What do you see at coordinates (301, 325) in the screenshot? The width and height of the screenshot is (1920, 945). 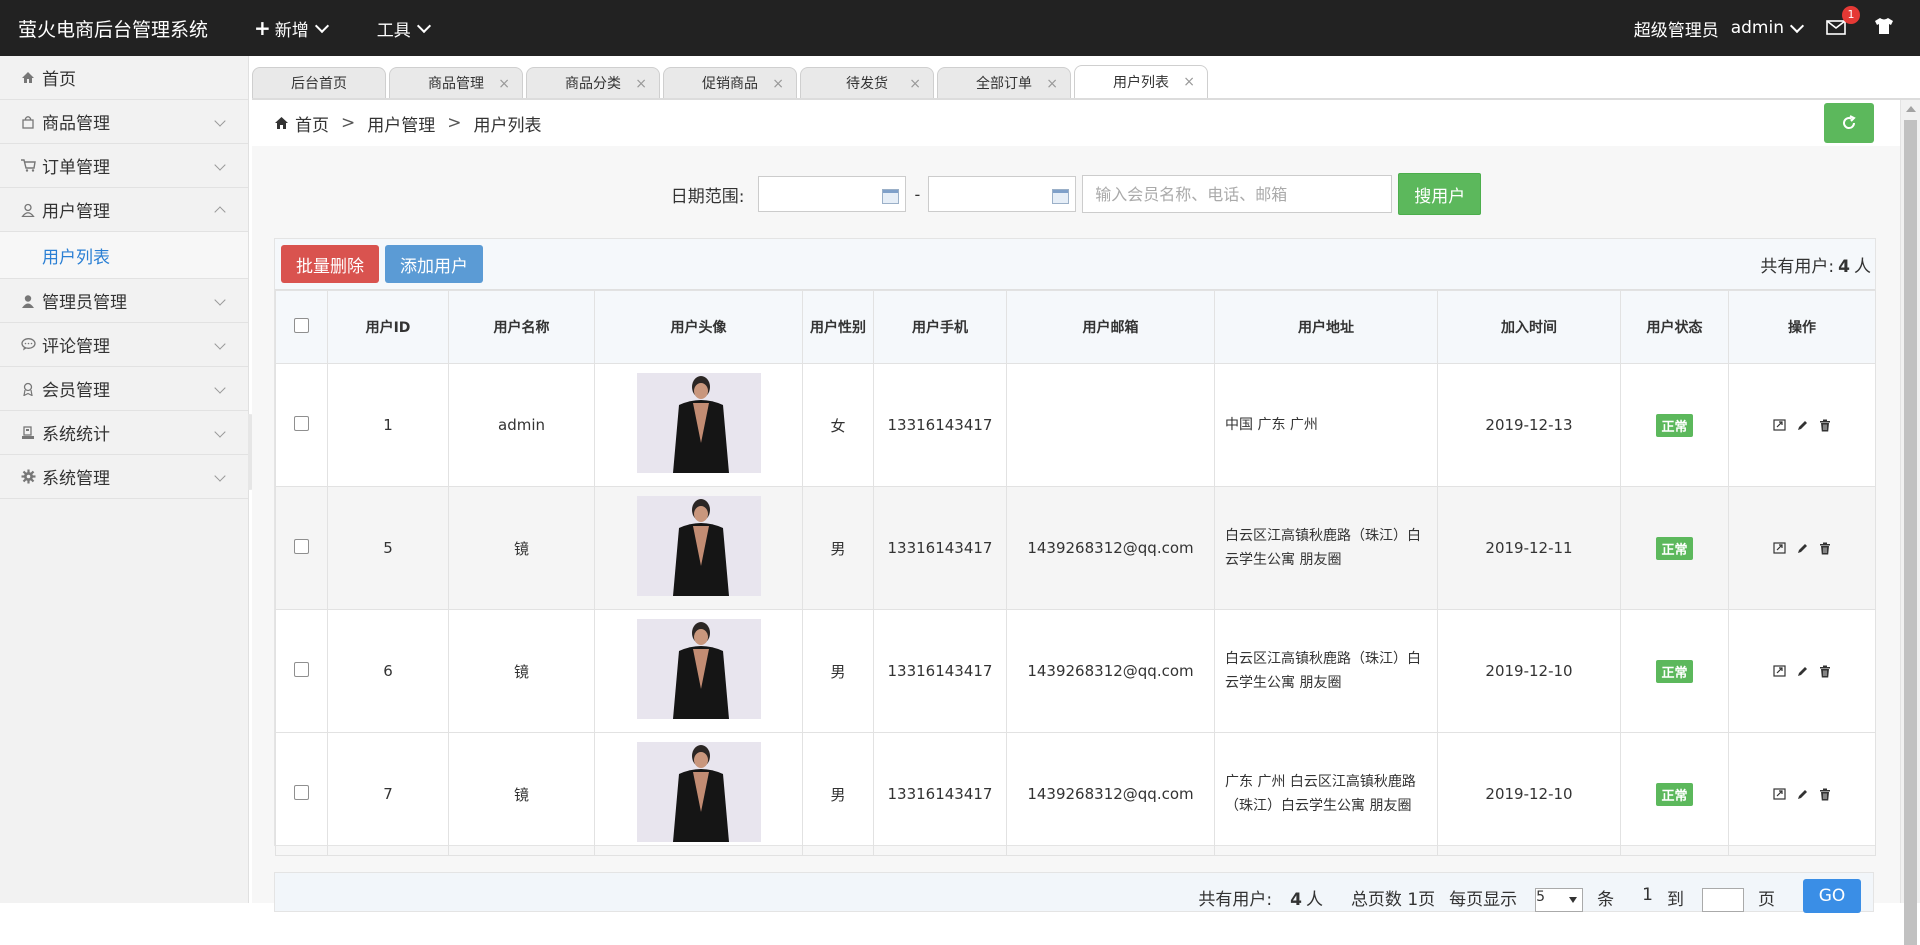 I see `select-all-checkbox` at bounding box center [301, 325].